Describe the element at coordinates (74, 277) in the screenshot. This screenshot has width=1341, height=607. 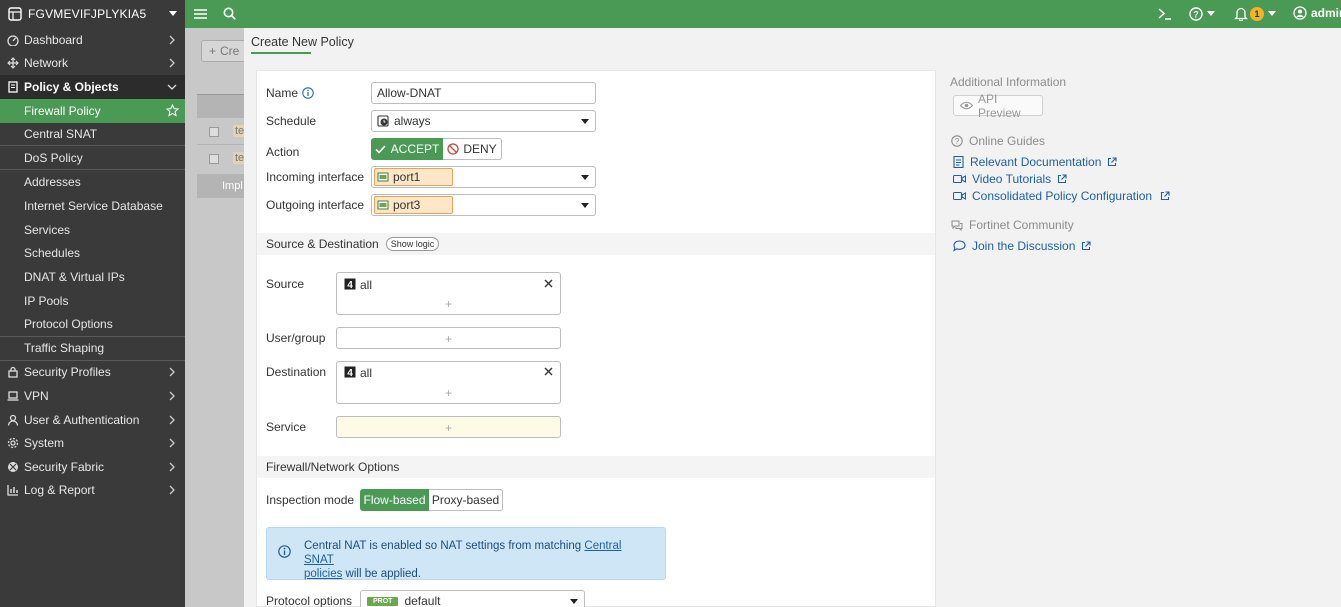
I see `sidebar-sub-label: DNAT & Virtual IPs` at that location.